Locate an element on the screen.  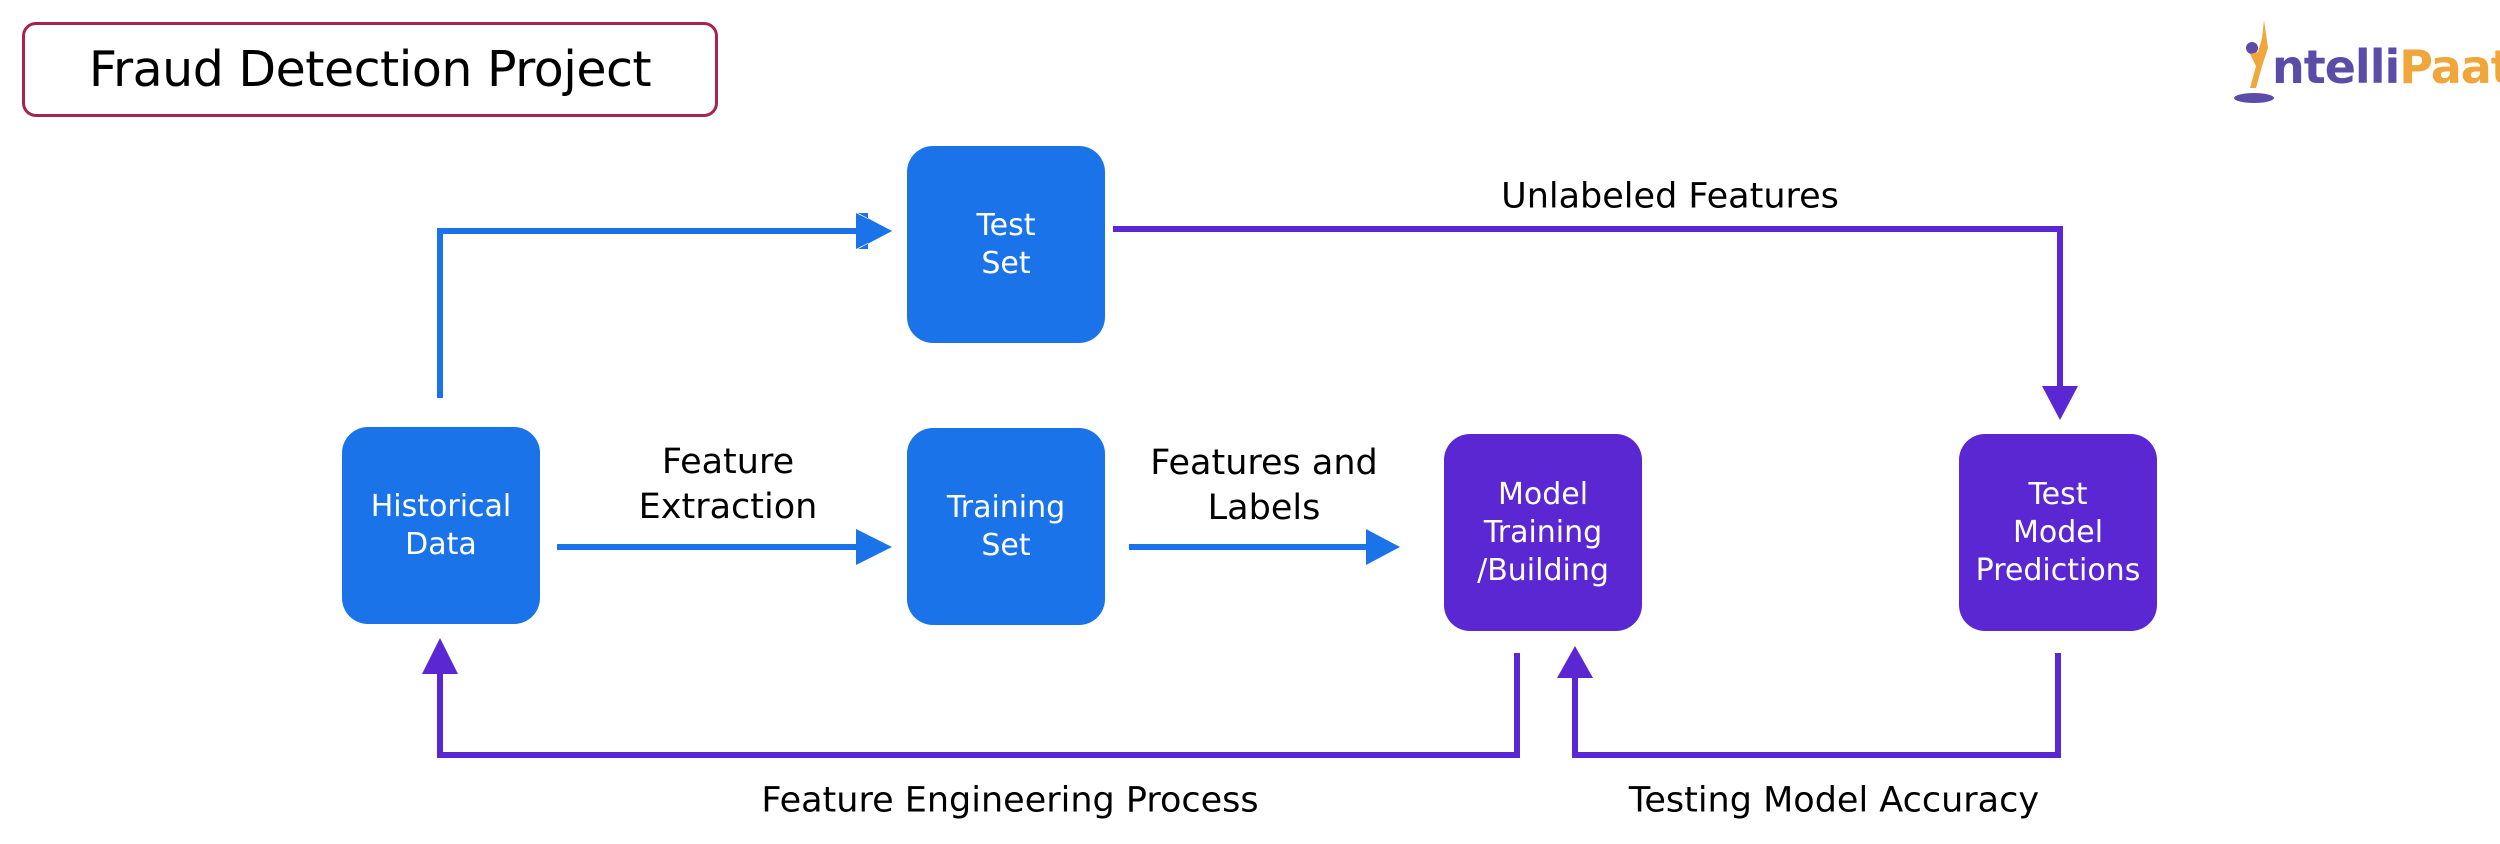
node-training-set: Training Set is located at coordinates (1006, 526).